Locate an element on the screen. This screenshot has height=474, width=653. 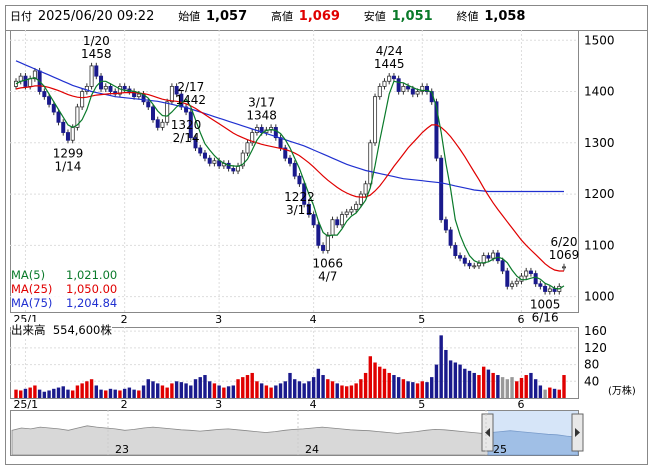
annotation-value: 1222 is located at coordinates (299, 197).